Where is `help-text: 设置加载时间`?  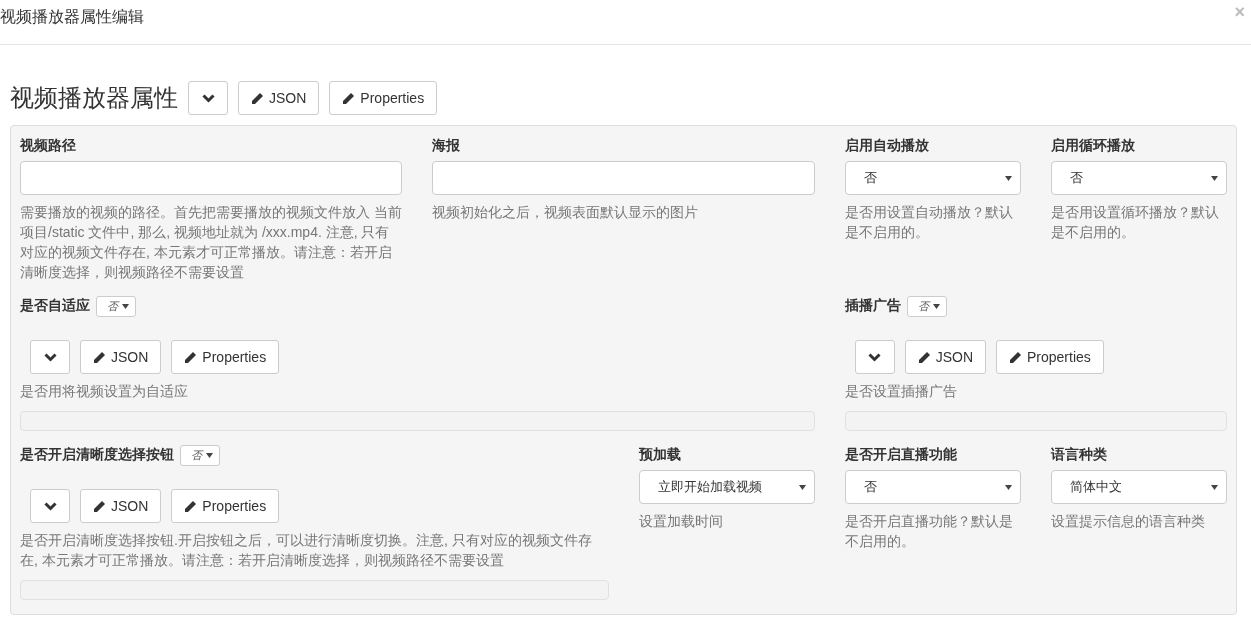
help-text: 设置加载时间 is located at coordinates (681, 521).